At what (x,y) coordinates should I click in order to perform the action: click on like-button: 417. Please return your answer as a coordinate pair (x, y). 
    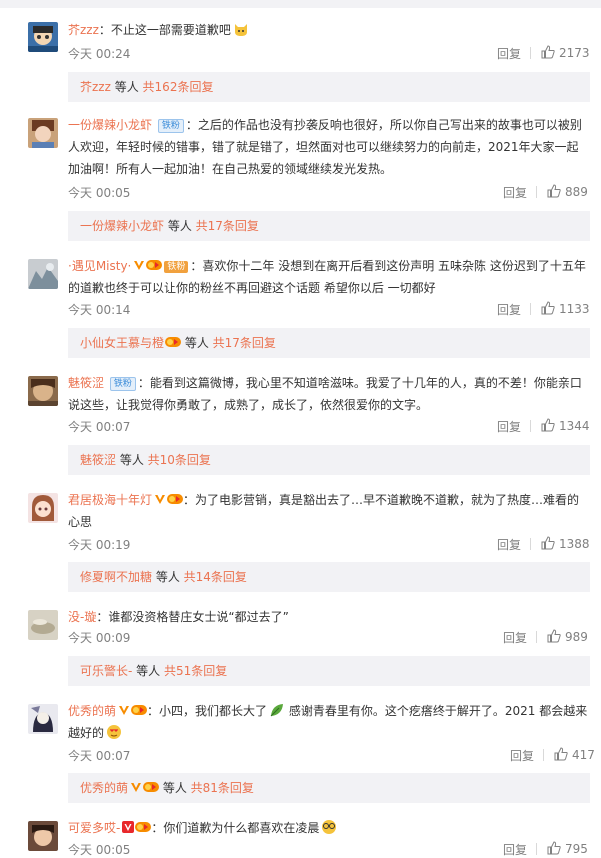
    Looking at the image, I should click on (574, 754).